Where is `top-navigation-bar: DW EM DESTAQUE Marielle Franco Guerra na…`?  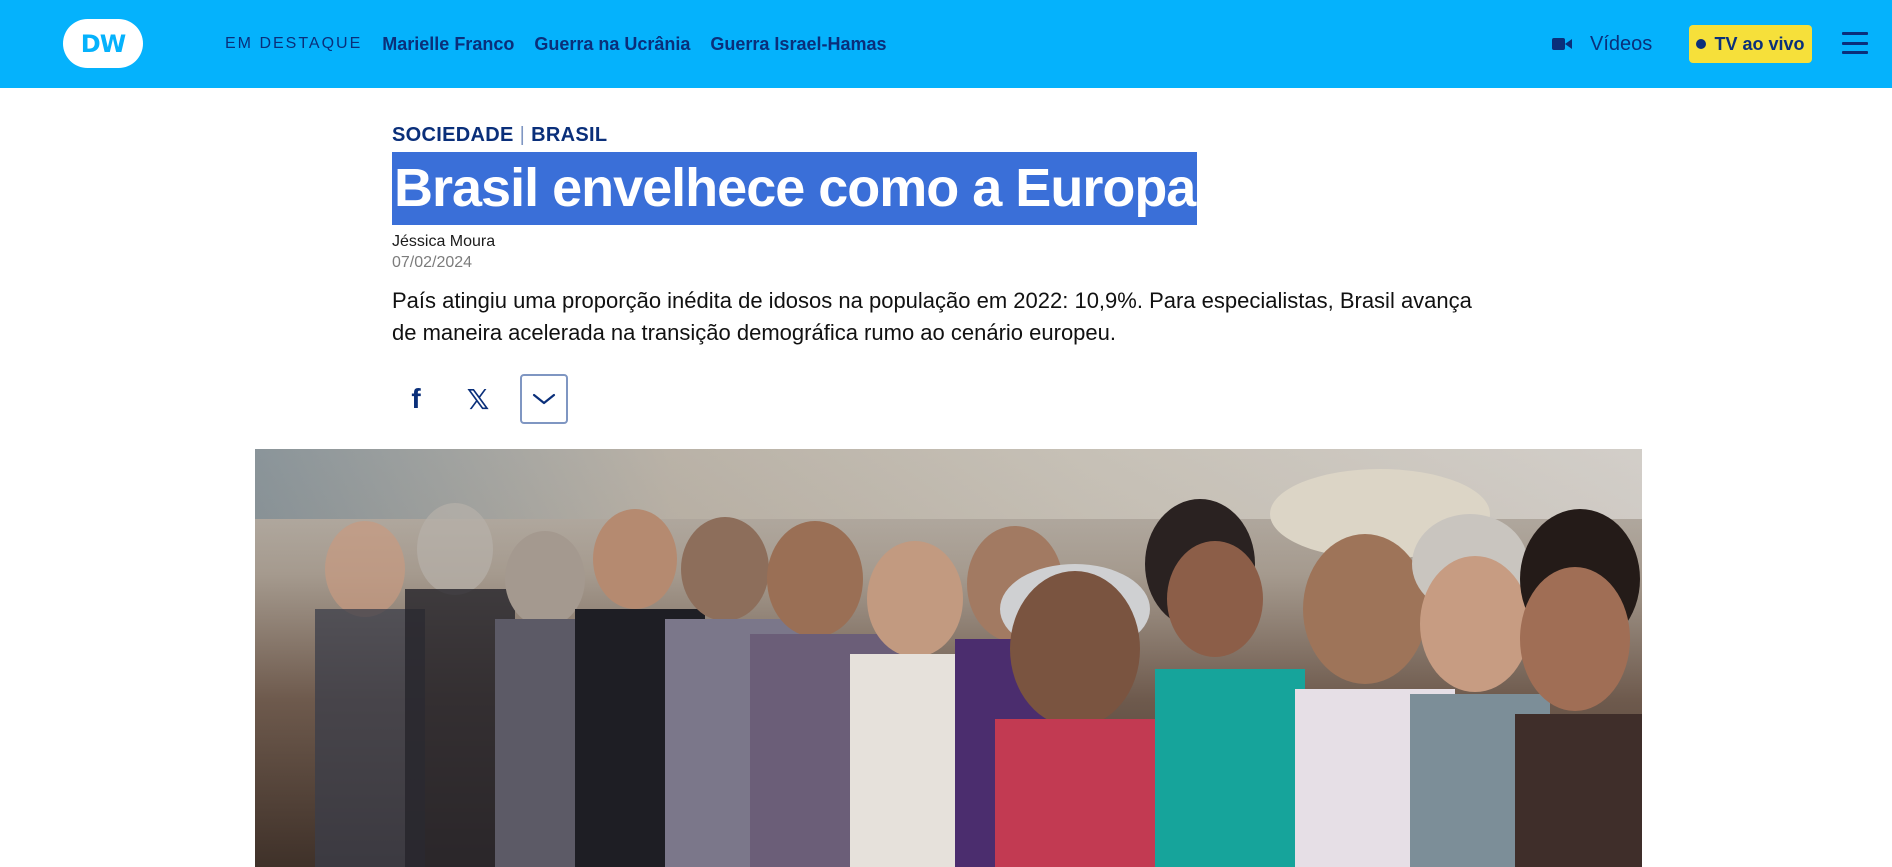 top-navigation-bar: DW EM DESTAQUE Marielle Franco Guerra na… is located at coordinates (946, 44).